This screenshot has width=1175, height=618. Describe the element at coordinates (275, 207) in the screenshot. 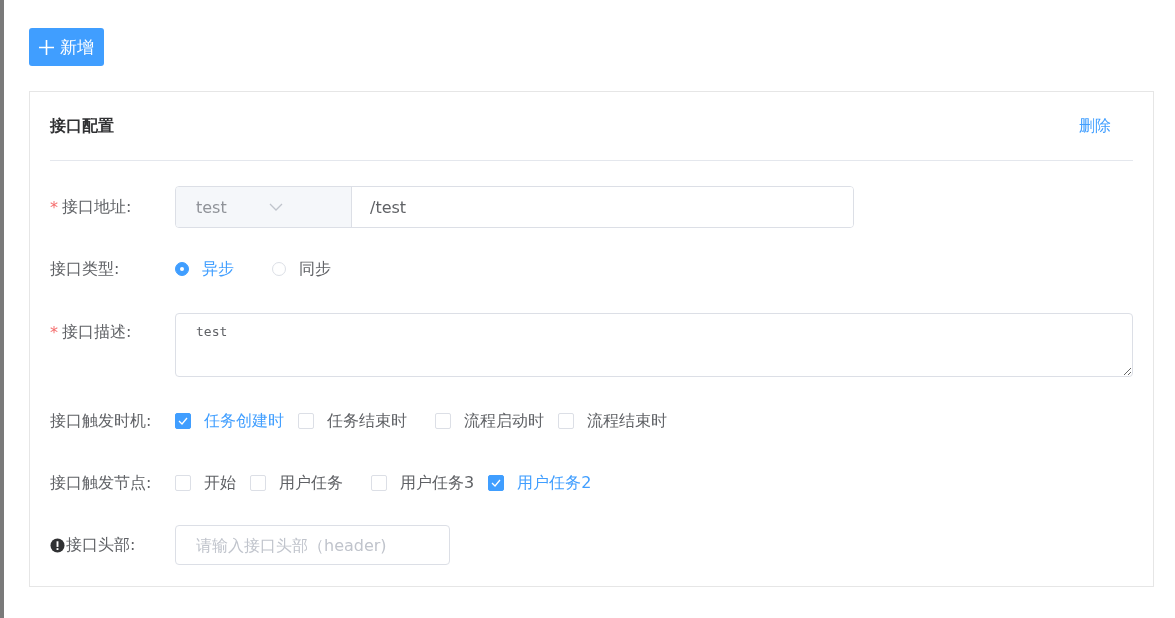

I see `chevron-down-icon` at that location.